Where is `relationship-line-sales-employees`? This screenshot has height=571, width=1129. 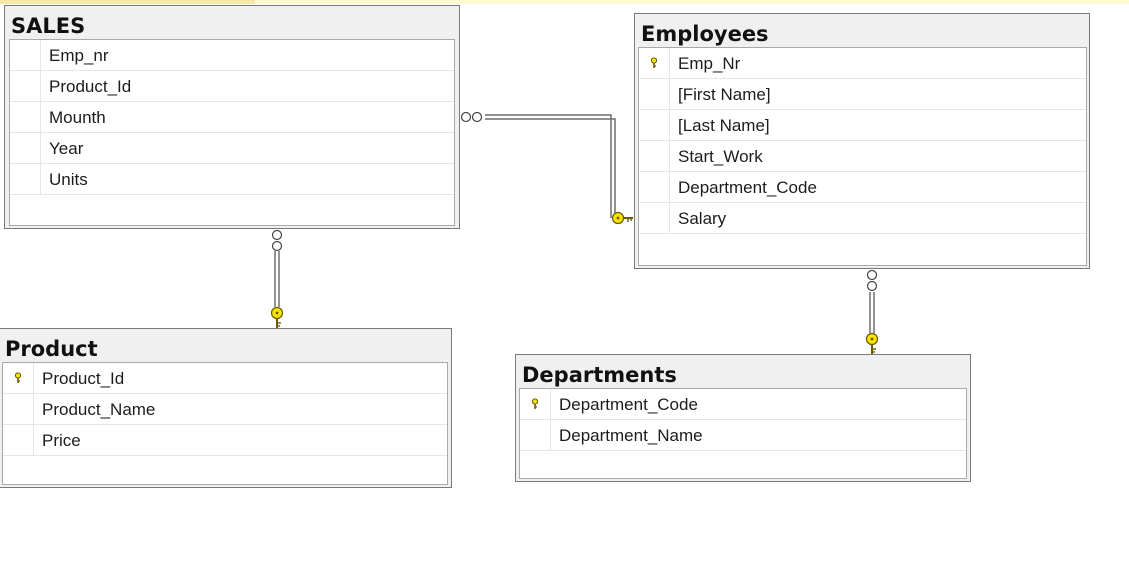 relationship-line-sales-employees is located at coordinates (550, 166).